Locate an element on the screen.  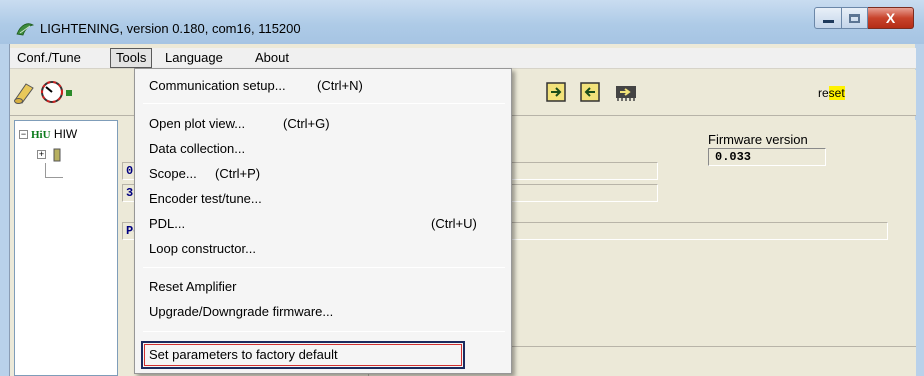
tree-child: + is located at coordinates (49, 154).